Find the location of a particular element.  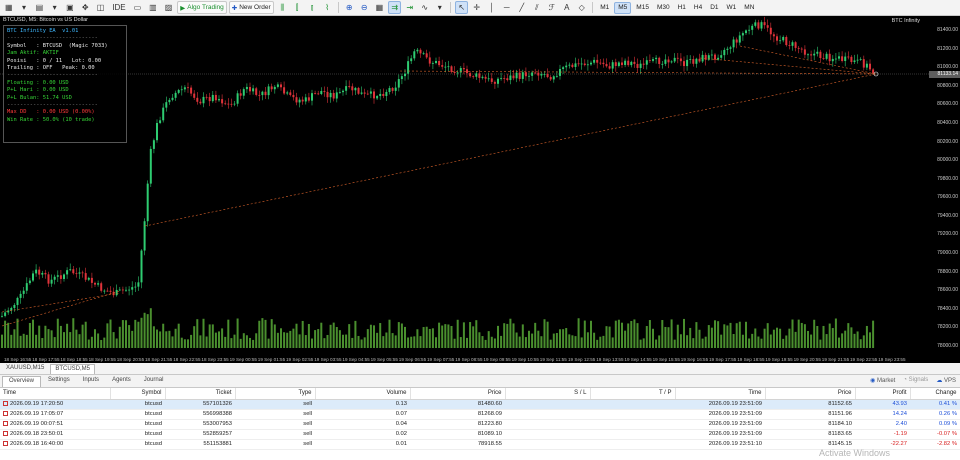

market-link: ◉ Market is located at coordinates (882, 380).